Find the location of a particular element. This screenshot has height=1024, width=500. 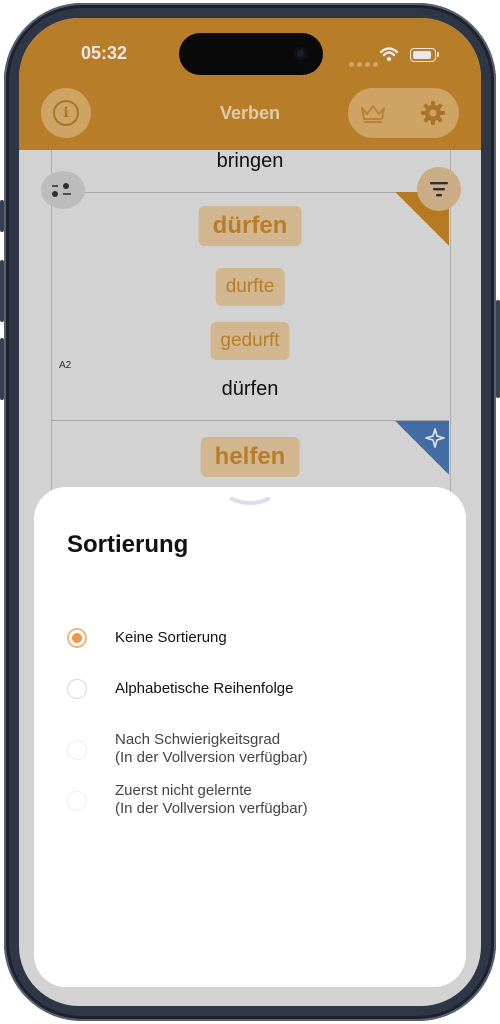

verb-word: dürfen is located at coordinates (250, 389).